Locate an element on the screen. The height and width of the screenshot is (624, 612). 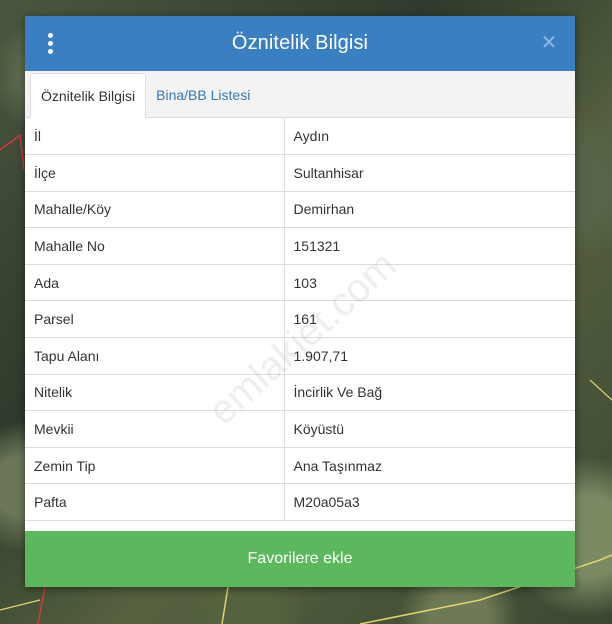
attribute-key: Mevkii is located at coordinates (155, 429).